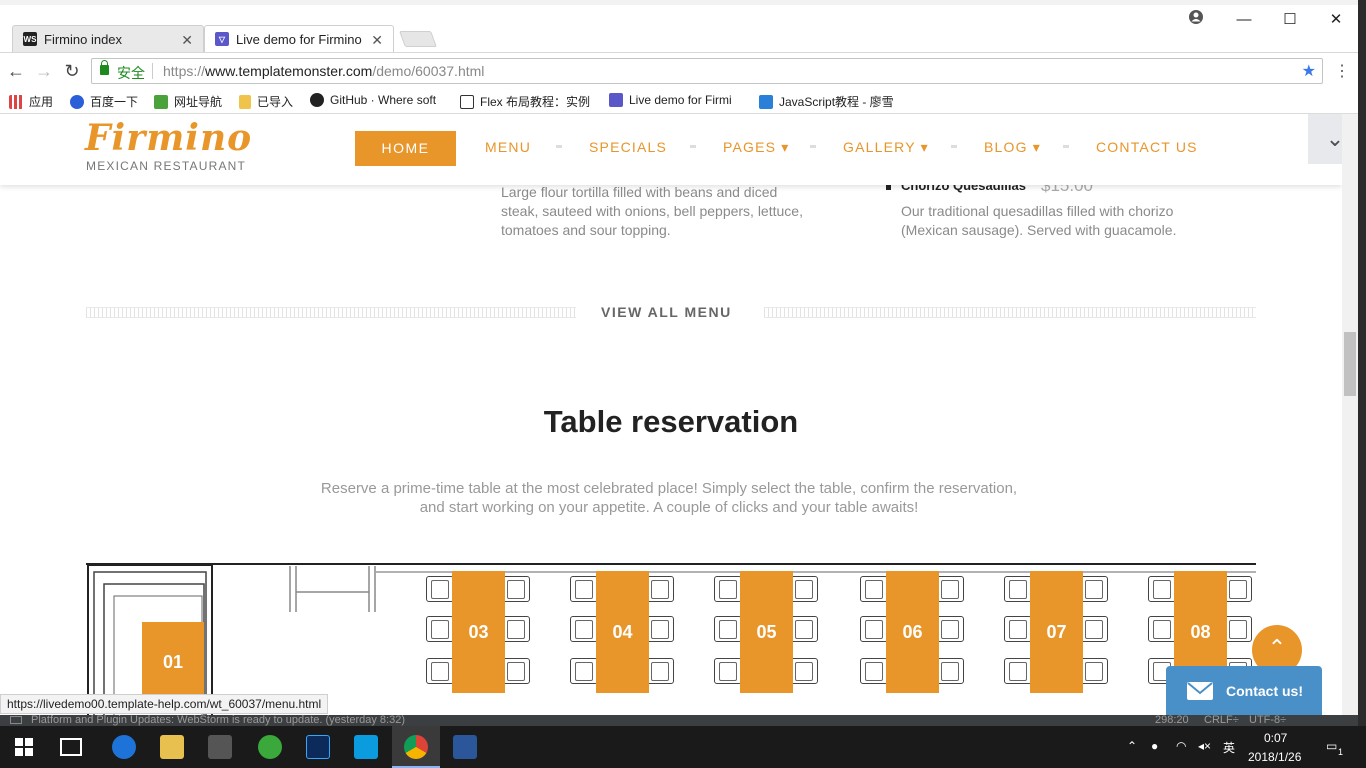  What do you see at coordinates (1132, 746) in the screenshot?
I see `tray-chevron-icon: ⌃` at bounding box center [1132, 746].